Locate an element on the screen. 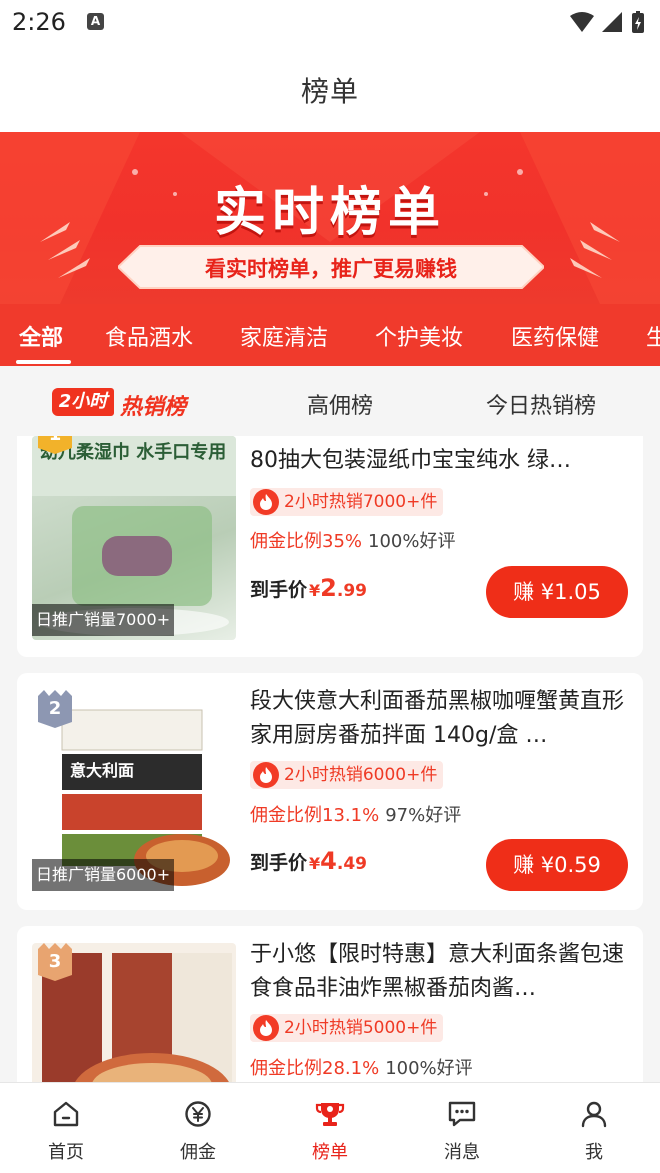  daily-sales-tag: 日推广销量7000+ is located at coordinates (103, 620).